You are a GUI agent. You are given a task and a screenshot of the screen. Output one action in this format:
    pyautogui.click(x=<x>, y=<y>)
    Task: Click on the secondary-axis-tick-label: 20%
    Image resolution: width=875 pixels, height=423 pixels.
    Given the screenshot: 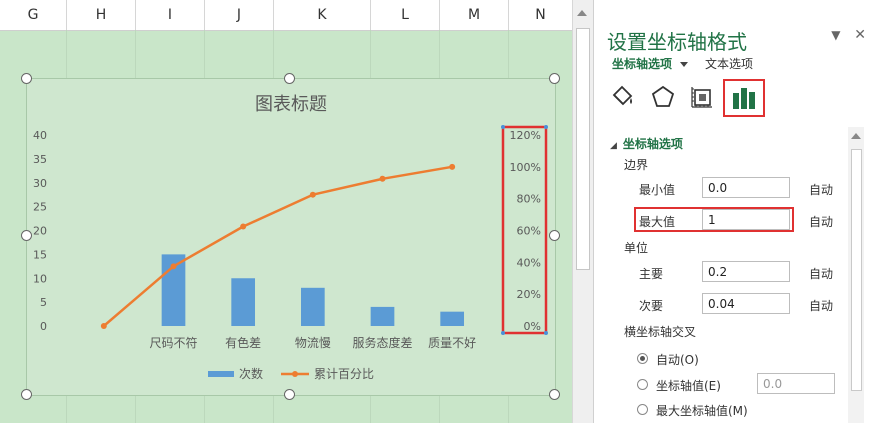 What is the action you would take?
    pyautogui.click(x=529, y=294)
    